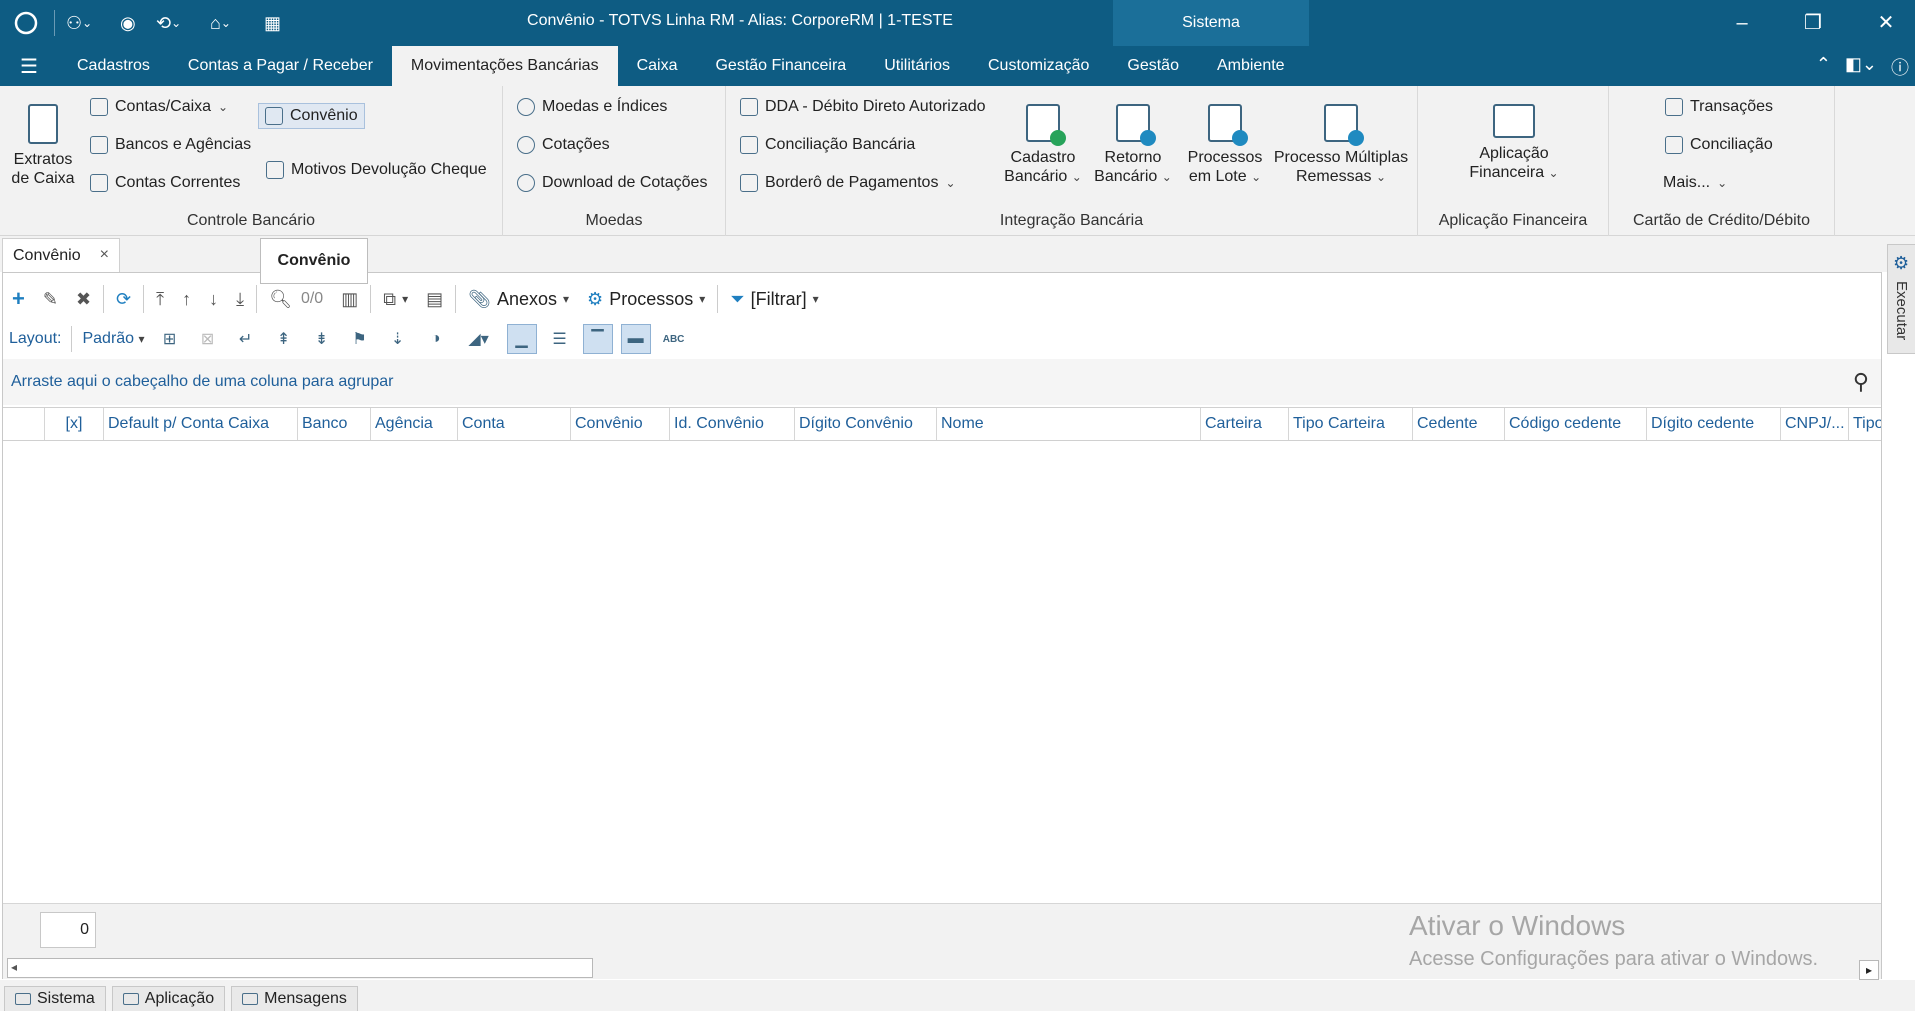  Describe the element at coordinates (1245, 424) in the screenshot. I see `column-header-carteira: Carteira` at that location.